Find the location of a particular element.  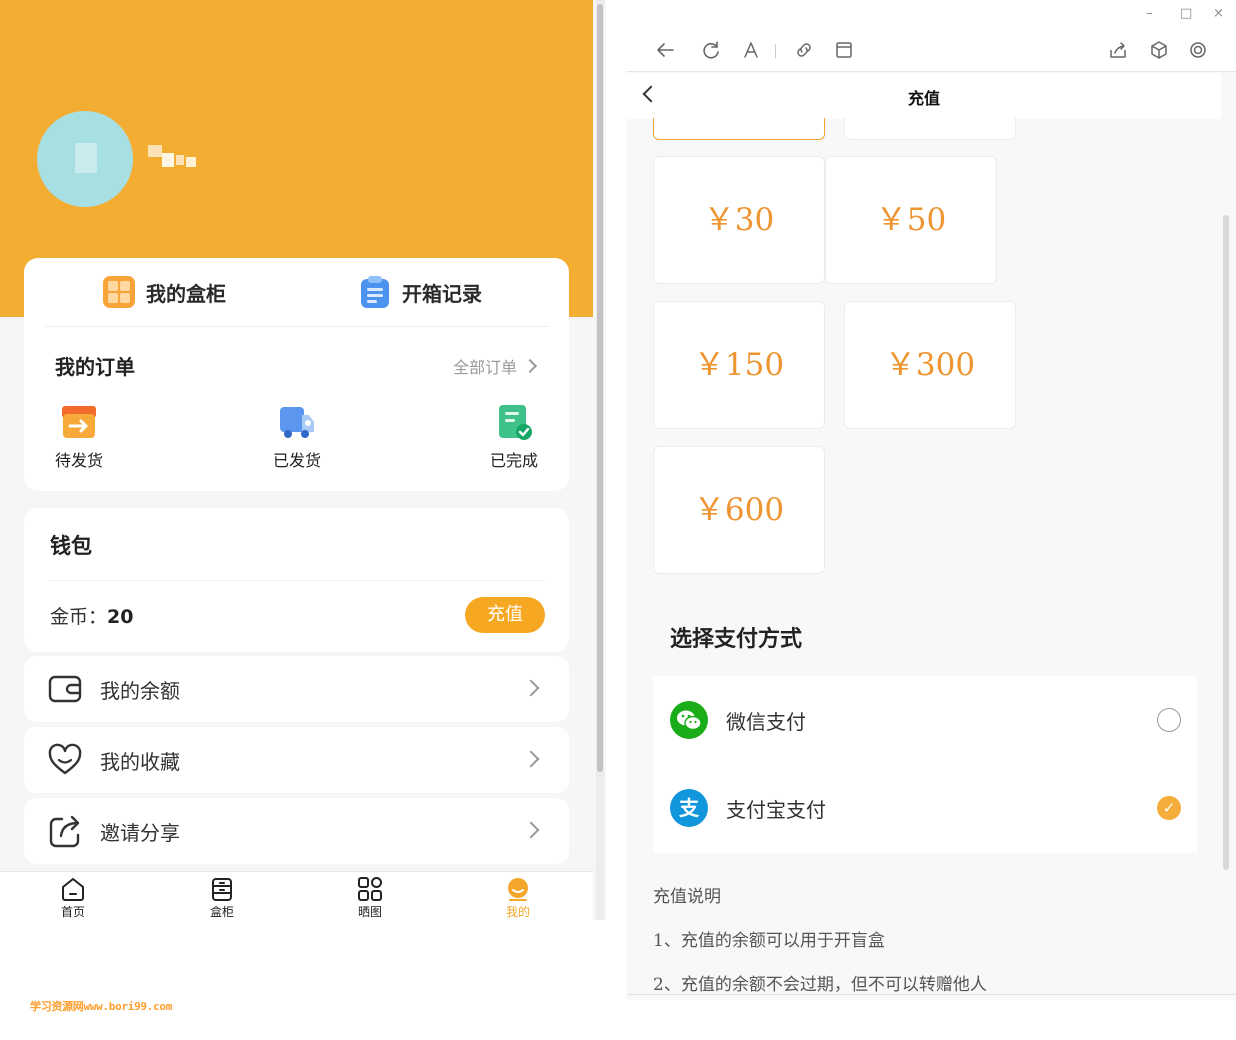

recharge-button: 充值 is located at coordinates (505, 615).